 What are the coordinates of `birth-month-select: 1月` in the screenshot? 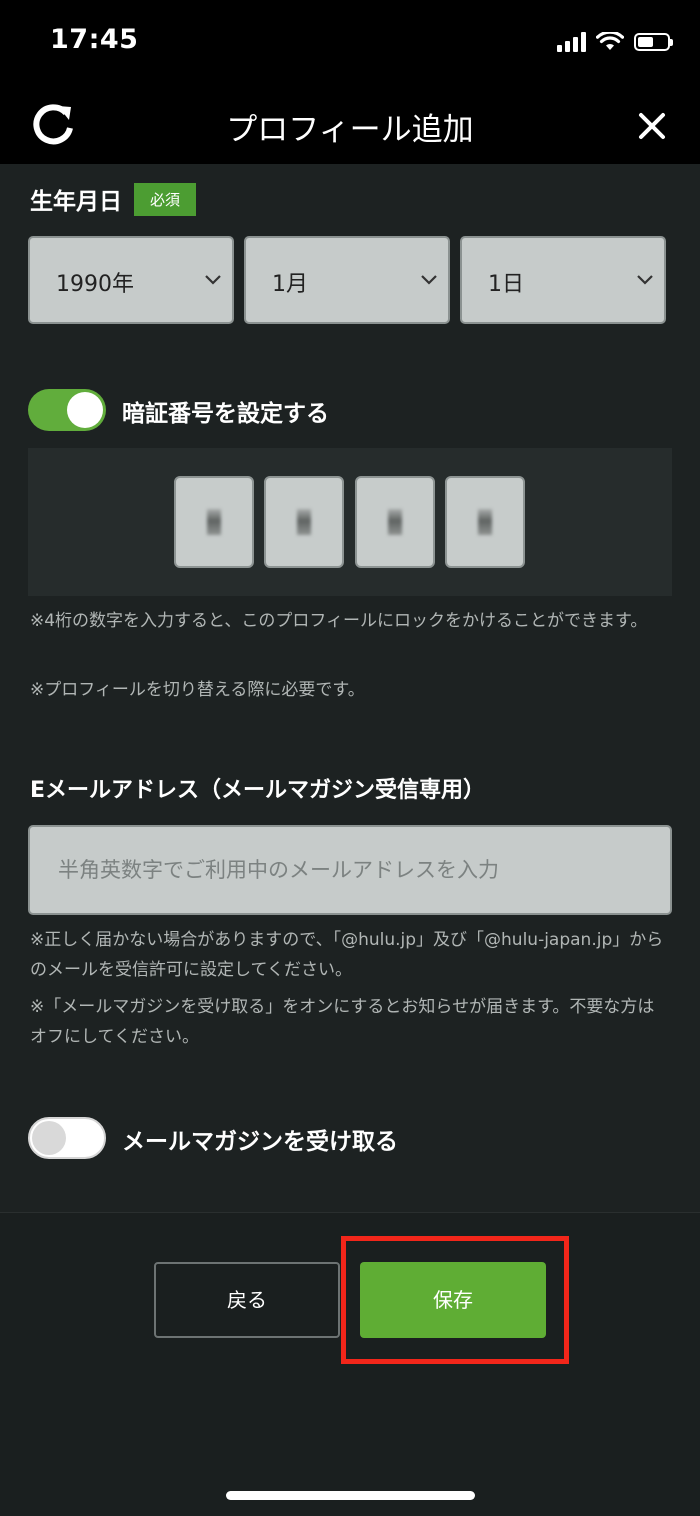 It's located at (347, 280).